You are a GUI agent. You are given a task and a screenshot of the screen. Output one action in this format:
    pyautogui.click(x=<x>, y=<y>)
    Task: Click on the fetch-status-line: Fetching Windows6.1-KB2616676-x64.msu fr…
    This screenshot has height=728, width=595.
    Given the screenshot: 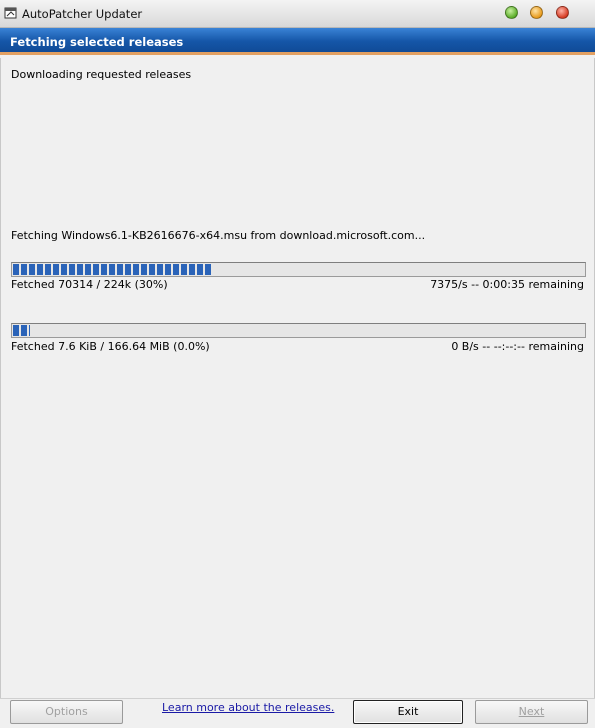 What is the action you would take?
    pyautogui.click(x=218, y=235)
    